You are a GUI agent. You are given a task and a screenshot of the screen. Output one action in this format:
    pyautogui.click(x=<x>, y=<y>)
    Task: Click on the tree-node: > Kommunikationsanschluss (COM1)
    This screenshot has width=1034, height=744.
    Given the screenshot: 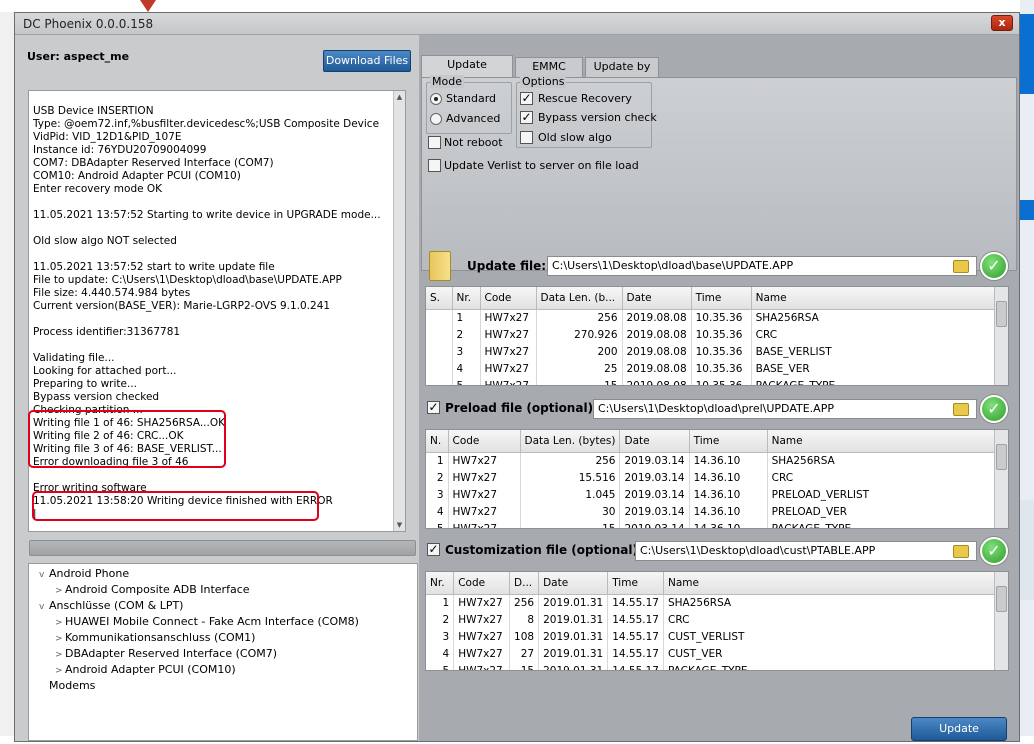 What is the action you would take?
    pyautogui.click(x=155, y=638)
    